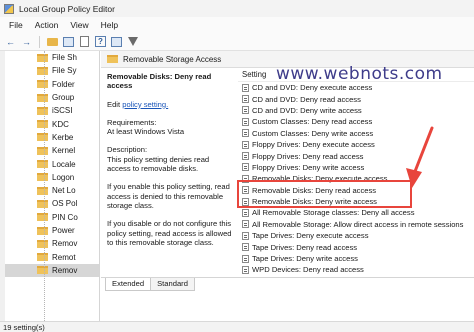  Describe the element at coordinates (49, 70) in the screenshot. I see `tree-item: File Sy` at that location.